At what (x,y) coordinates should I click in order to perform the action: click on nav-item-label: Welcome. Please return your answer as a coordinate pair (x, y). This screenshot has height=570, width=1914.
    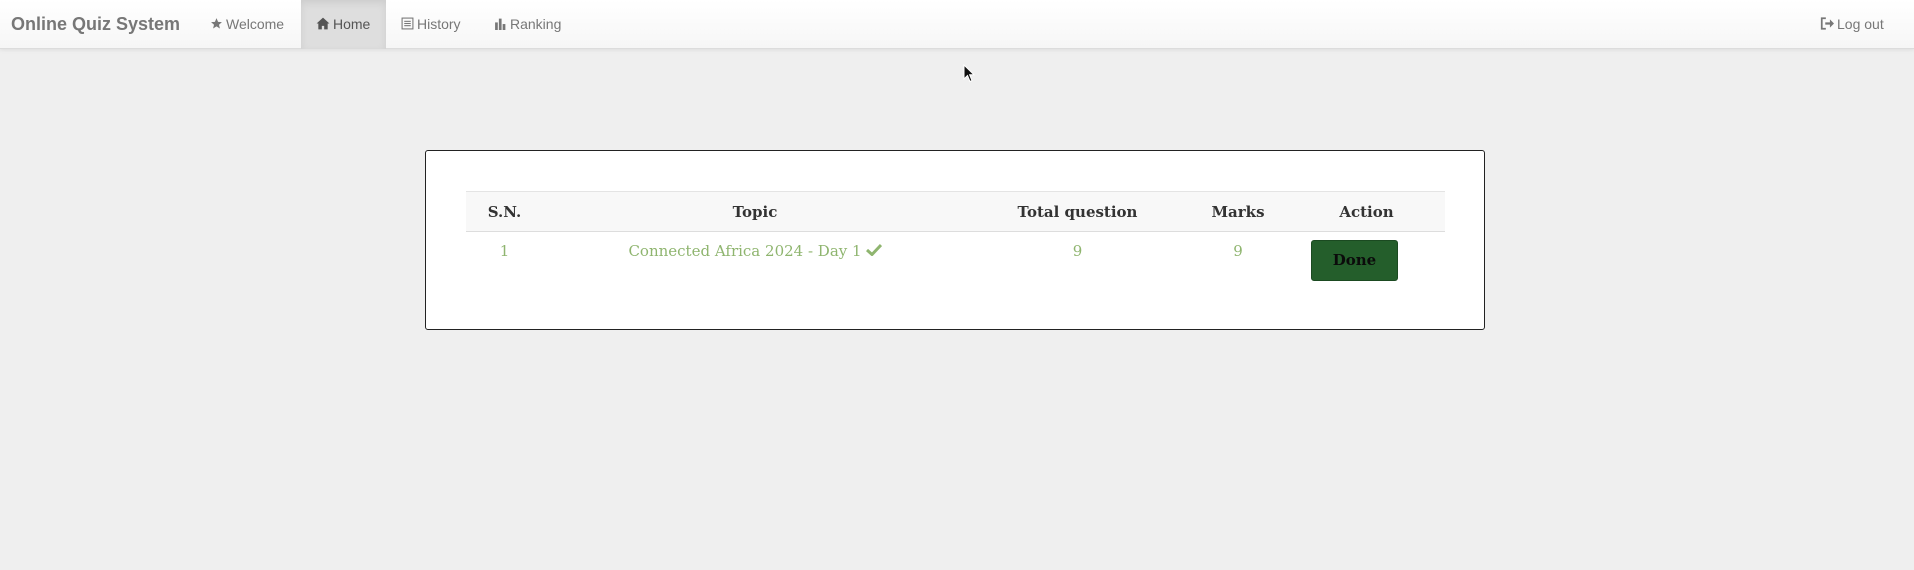
    Looking at the image, I should click on (255, 24).